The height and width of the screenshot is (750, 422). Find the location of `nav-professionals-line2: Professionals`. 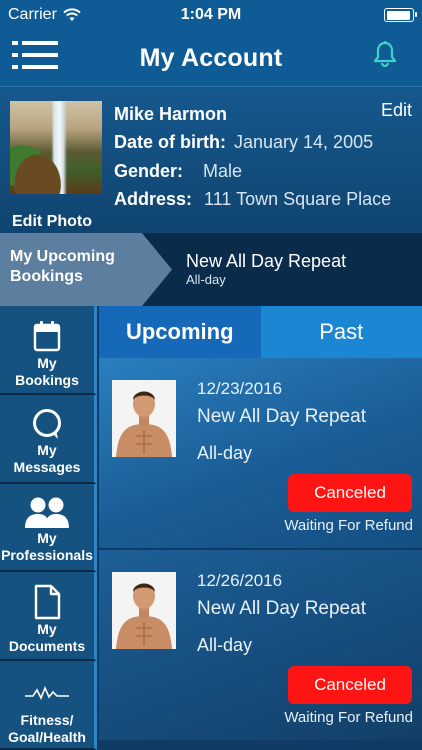

nav-professionals-line2: Professionals is located at coordinates (47, 555).